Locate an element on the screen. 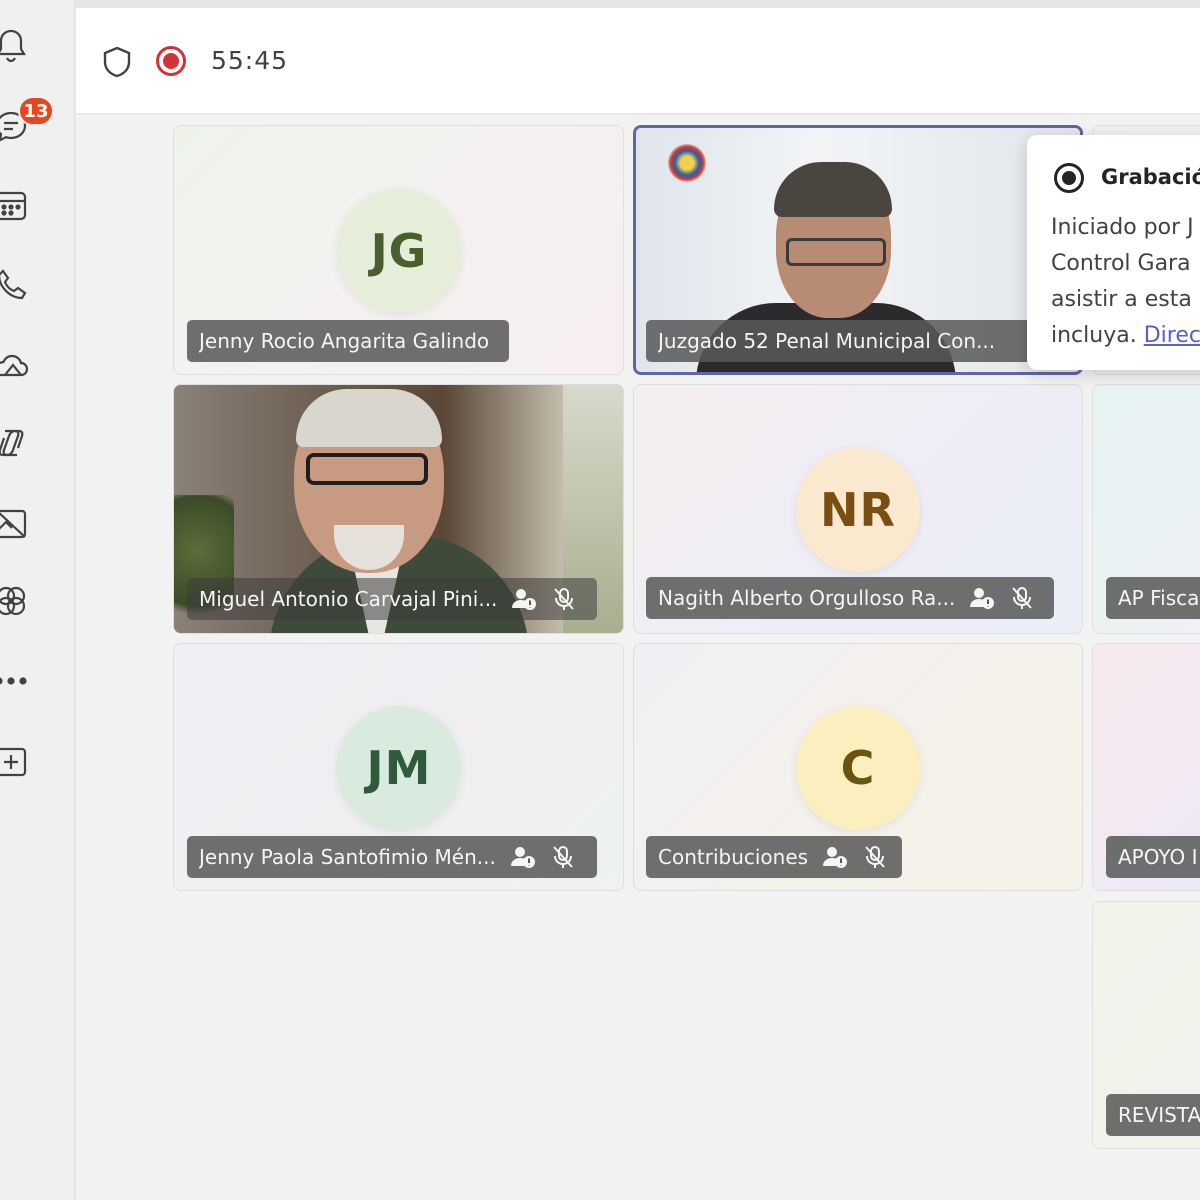  participant-avatar: JM is located at coordinates (399, 768).